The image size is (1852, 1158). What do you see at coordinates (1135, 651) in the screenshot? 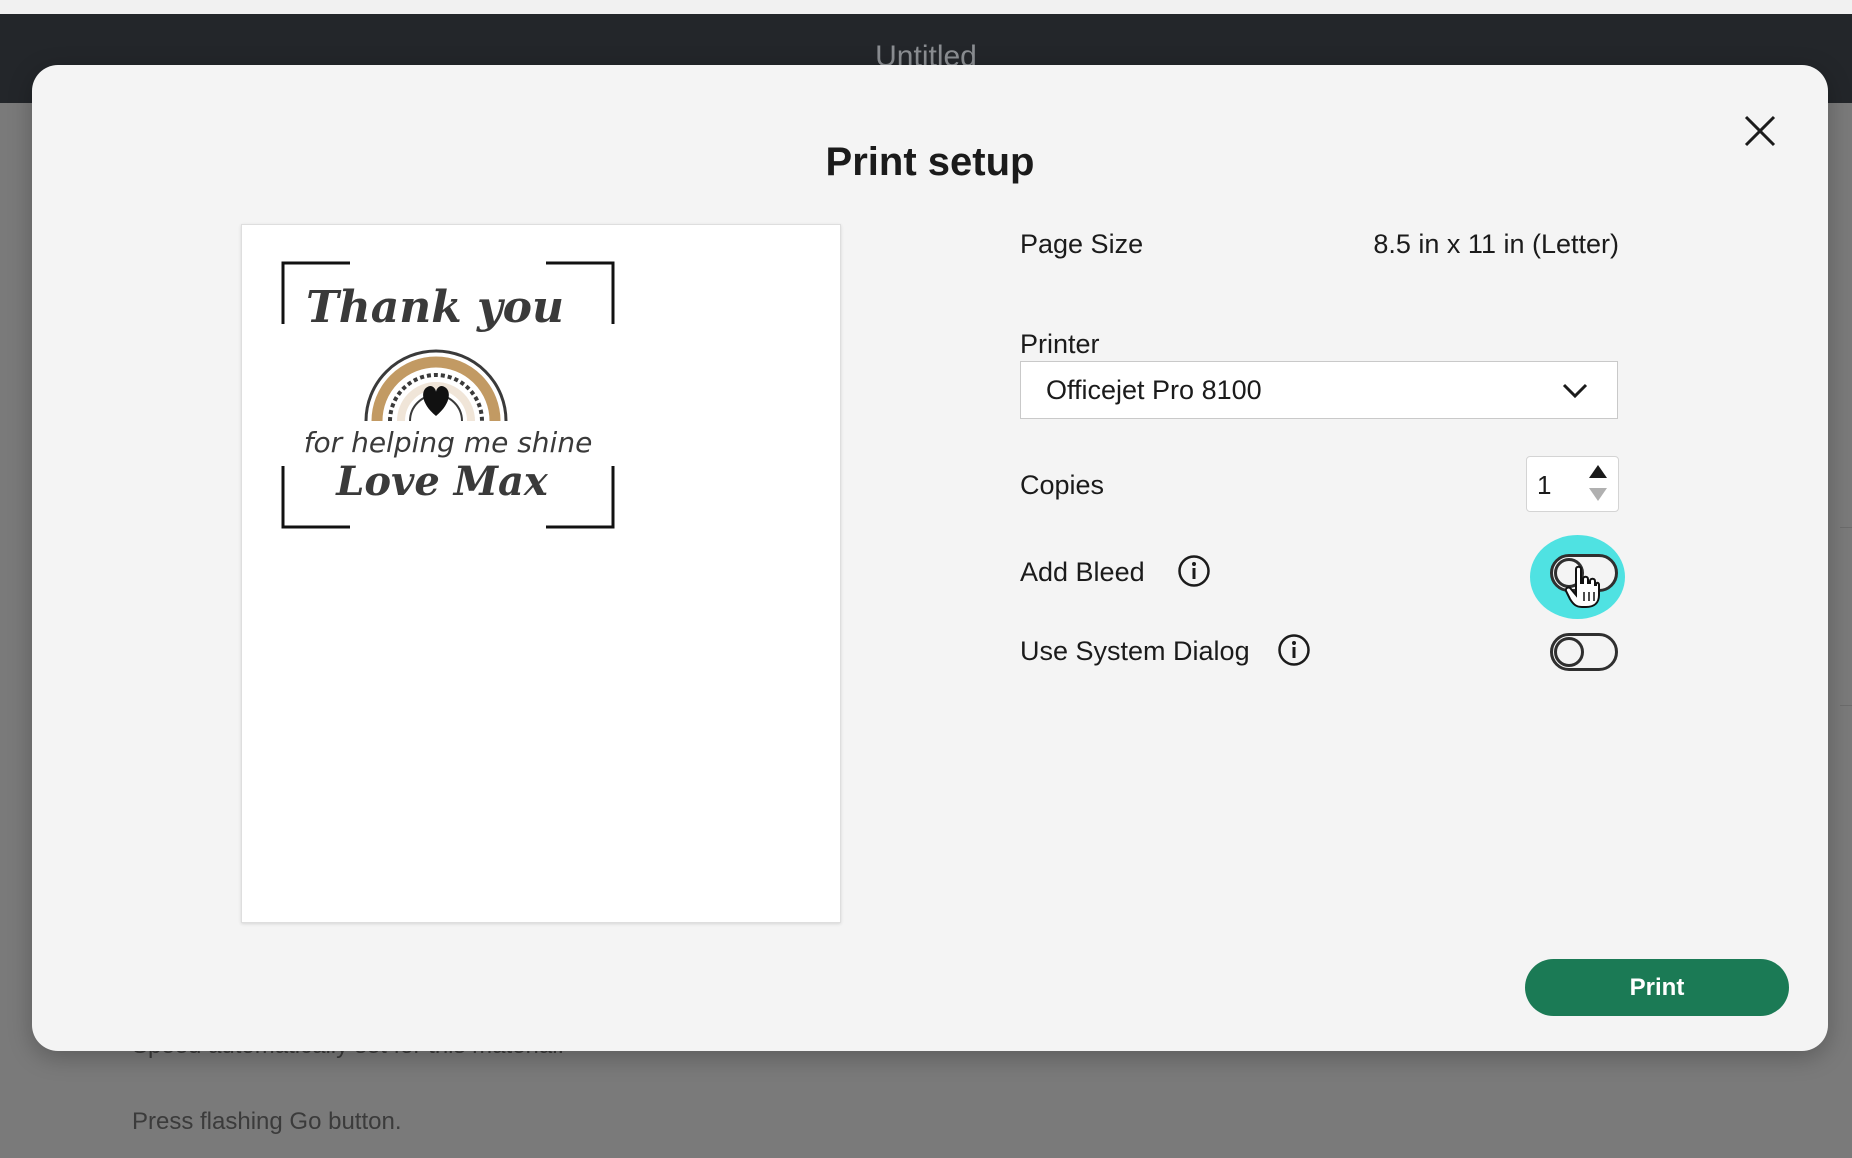
I see `use-system-dialog-label: Use System Dialog` at bounding box center [1135, 651].